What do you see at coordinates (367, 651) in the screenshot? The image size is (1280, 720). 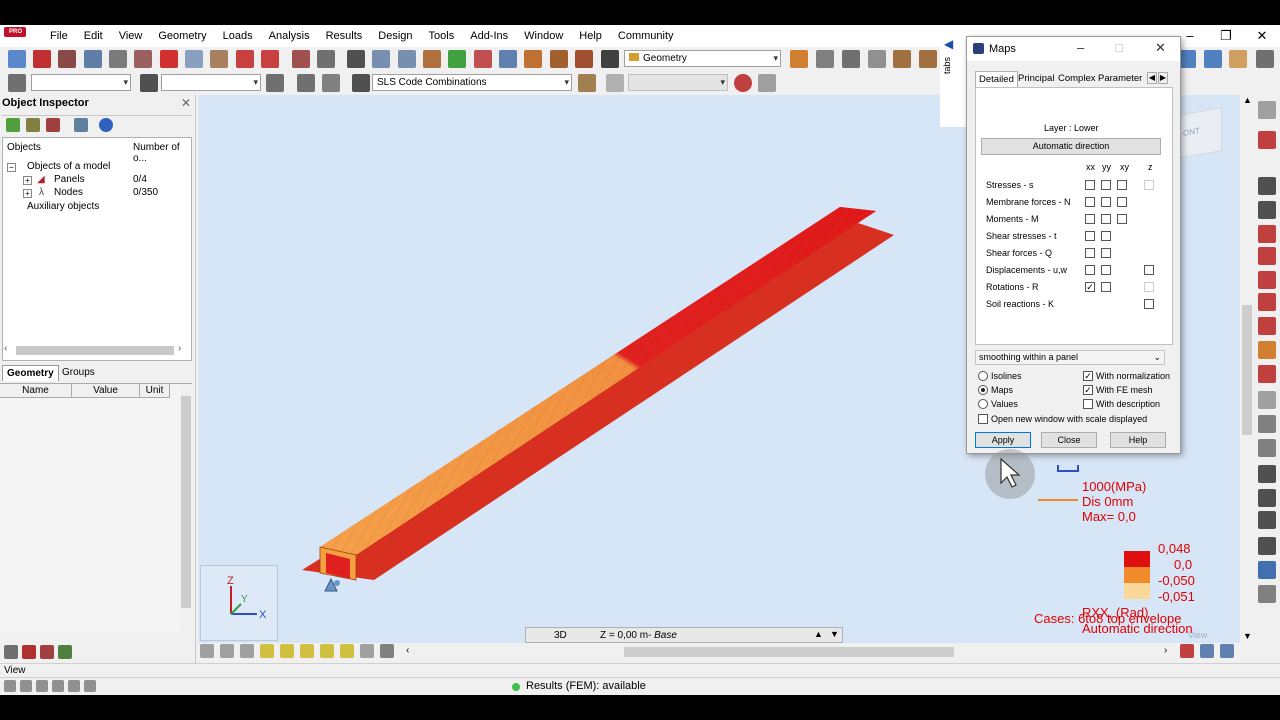 I see `numbers-icon` at bounding box center [367, 651].